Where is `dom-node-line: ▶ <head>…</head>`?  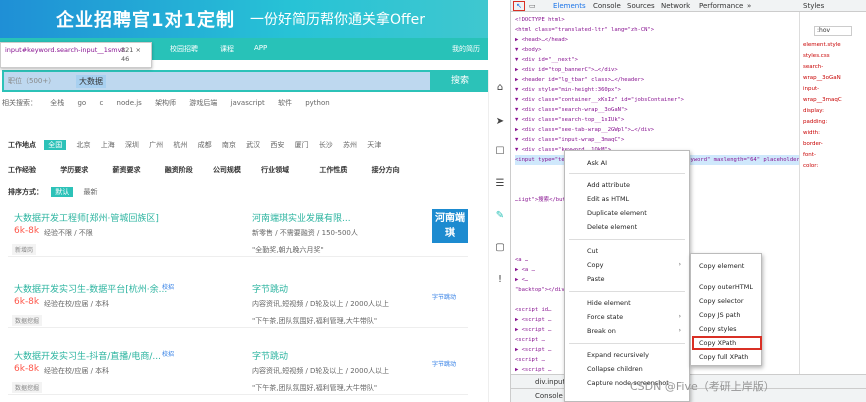
dom-node-line: ▶ <head>…</head> is located at coordinates (541, 40).